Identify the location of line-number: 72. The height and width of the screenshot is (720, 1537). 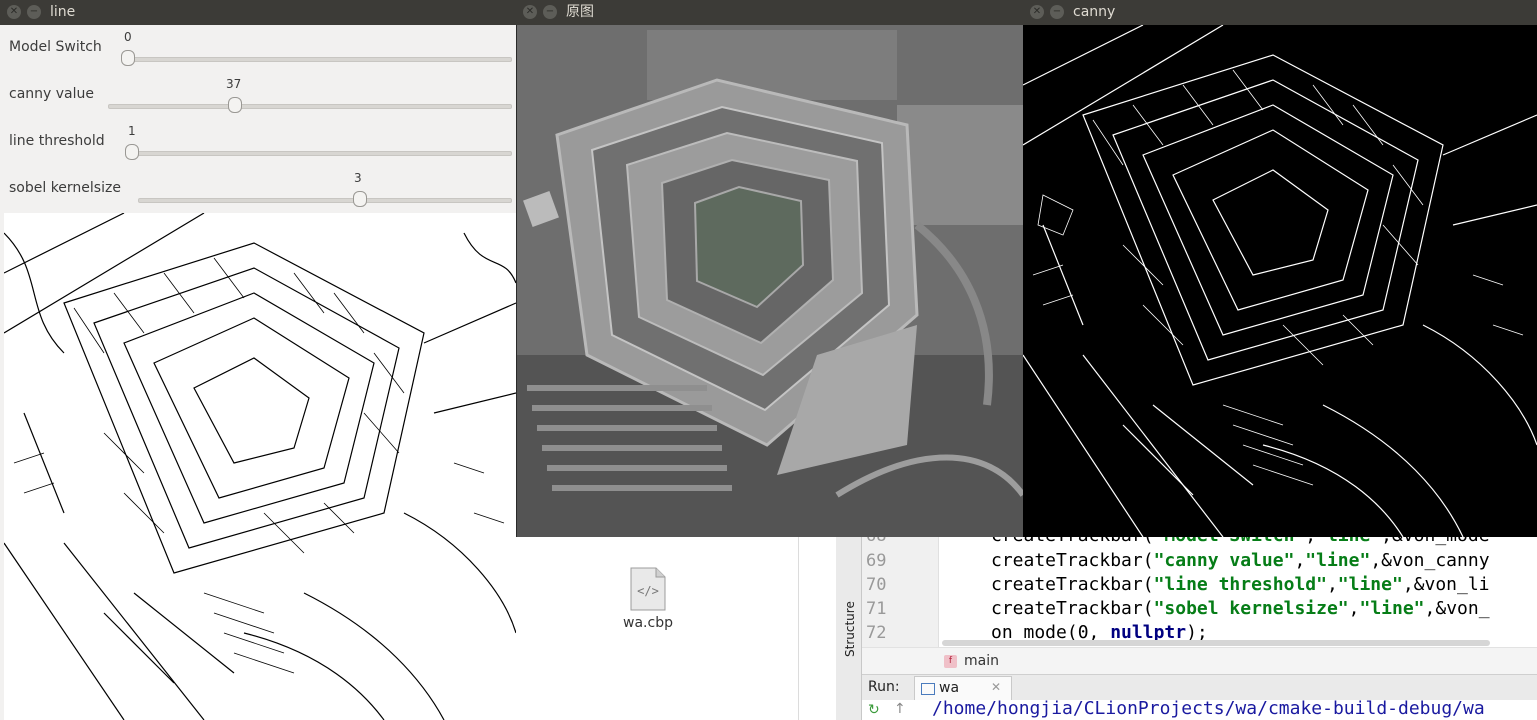
(876, 633).